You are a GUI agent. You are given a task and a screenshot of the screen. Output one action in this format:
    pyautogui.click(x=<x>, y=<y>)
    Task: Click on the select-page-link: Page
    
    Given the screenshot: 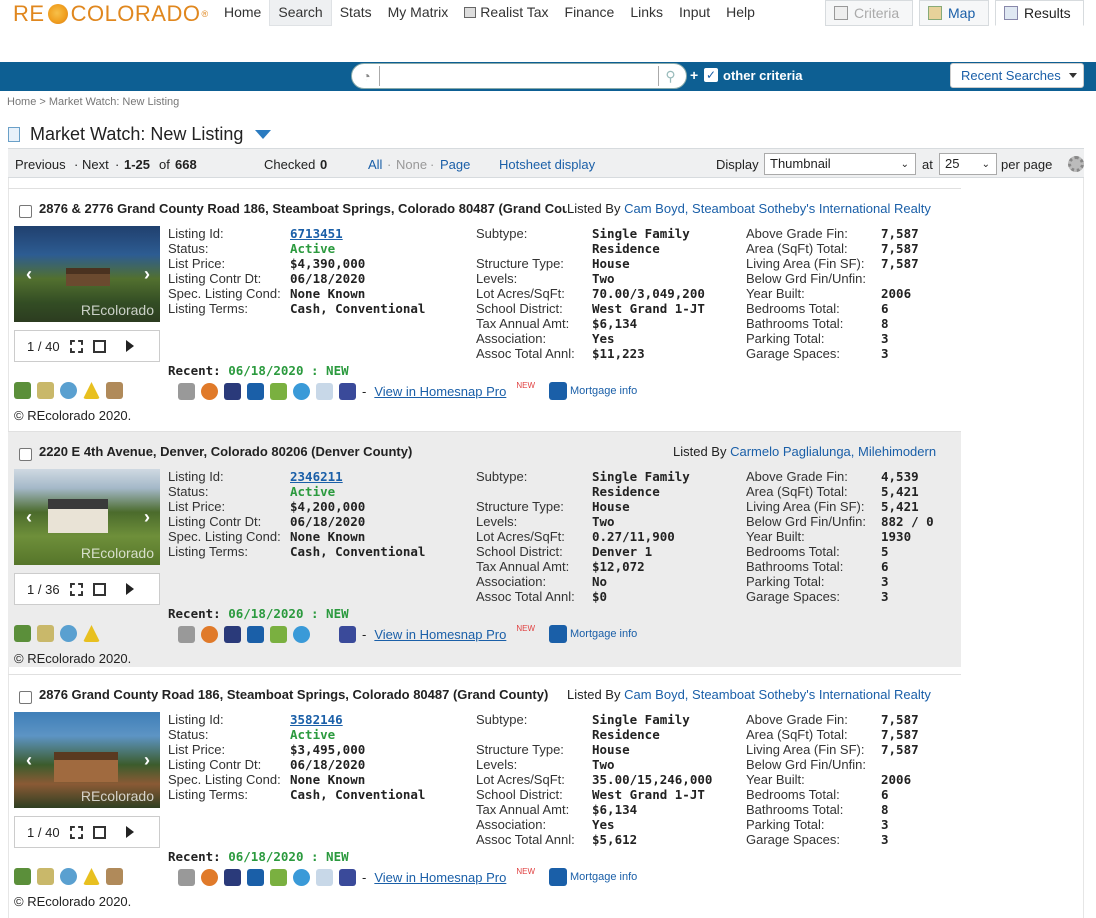 What is the action you would take?
    pyautogui.click(x=455, y=164)
    